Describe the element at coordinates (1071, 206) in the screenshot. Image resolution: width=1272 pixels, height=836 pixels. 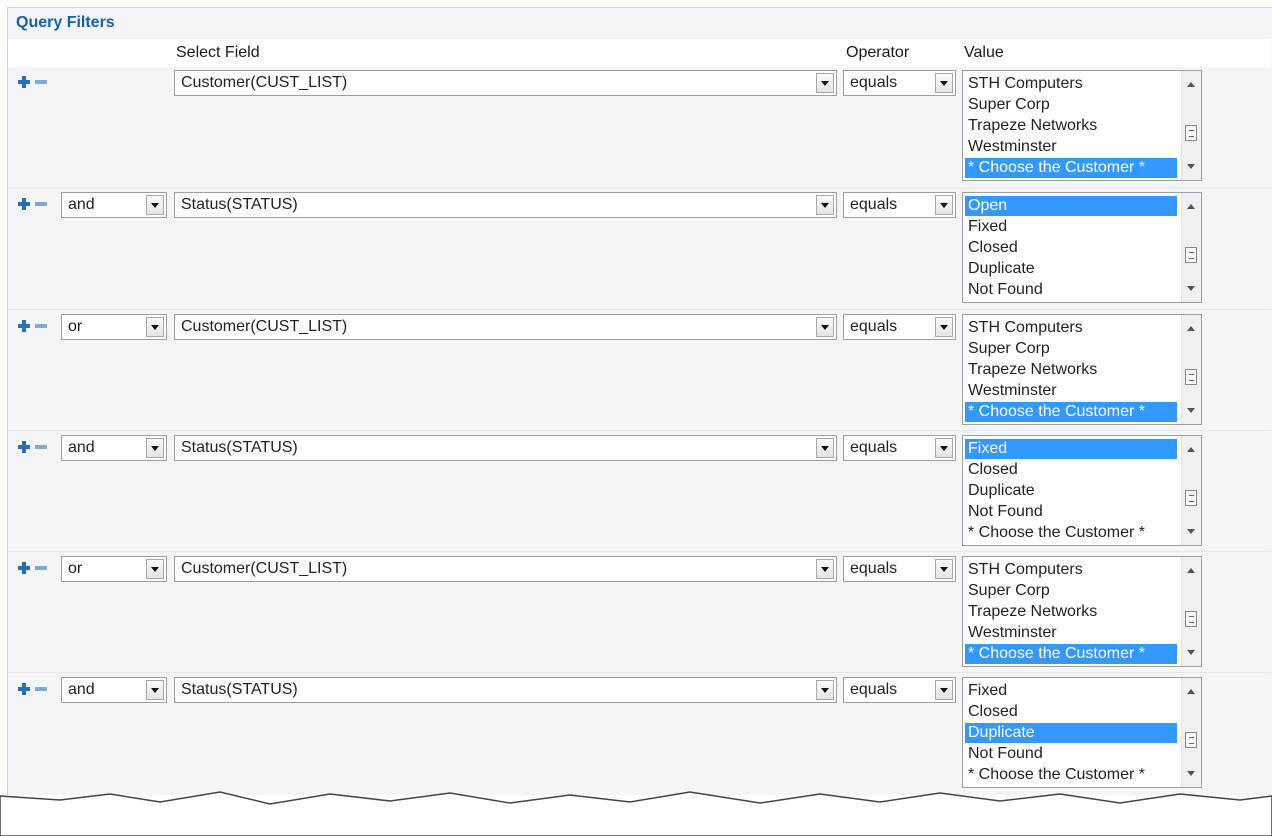
I see `value-option: Open` at that location.